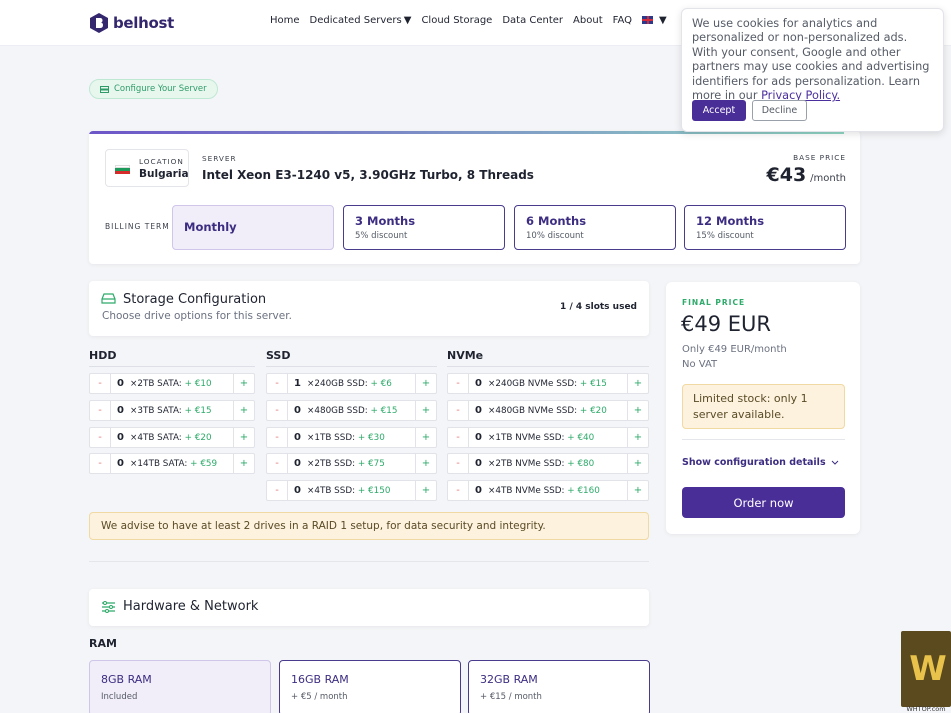 The height and width of the screenshot is (713, 951). What do you see at coordinates (332, 437) in the screenshot?
I see `drive-size: ×1TB SSD:` at bounding box center [332, 437].